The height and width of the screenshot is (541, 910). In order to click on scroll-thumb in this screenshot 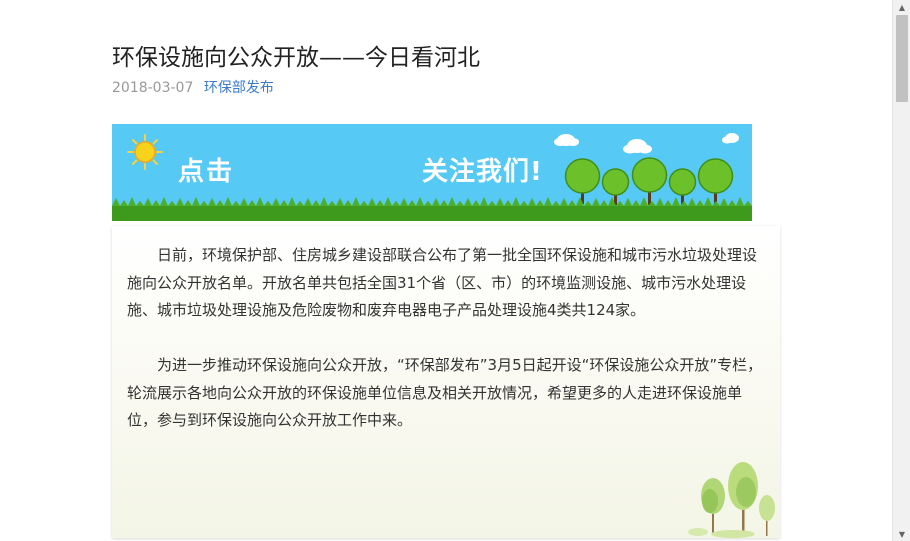, I will do `click(902, 58)`.